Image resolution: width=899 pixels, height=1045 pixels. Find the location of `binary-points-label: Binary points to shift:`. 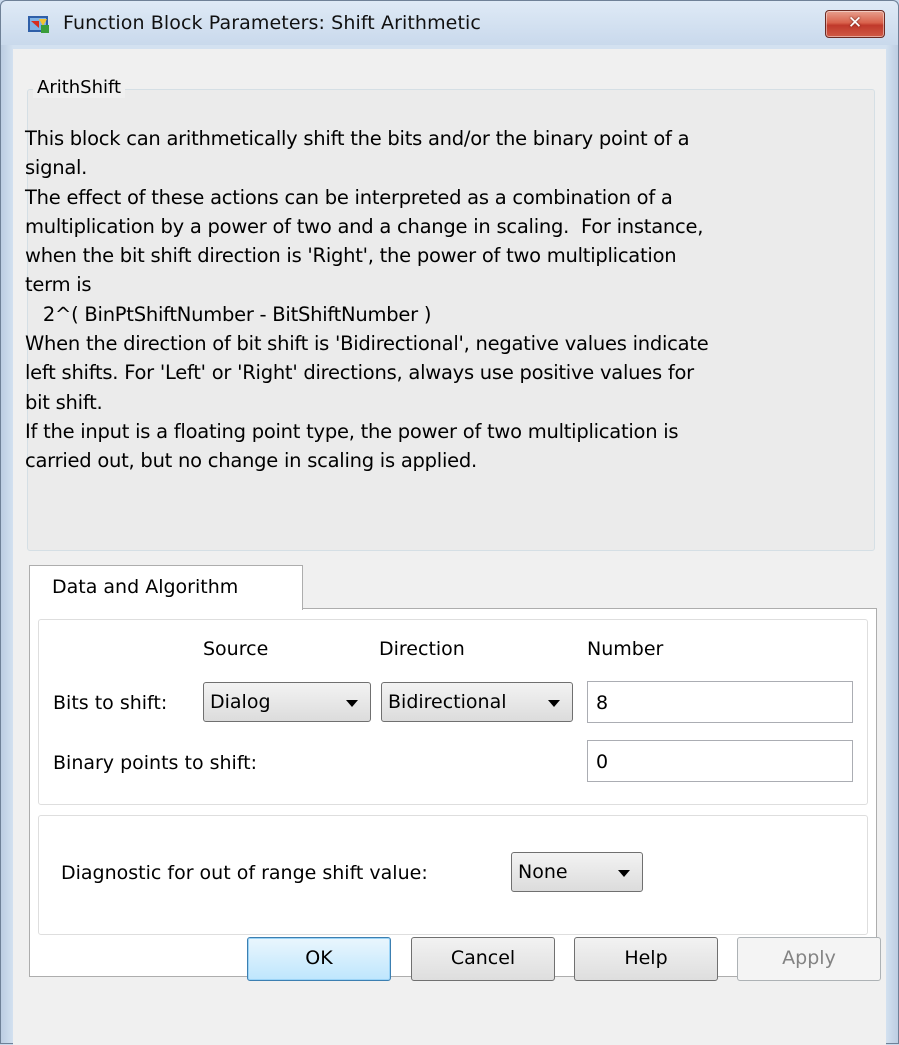

binary-points-label: Binary points to shift: is located at coordinates (155, 763).